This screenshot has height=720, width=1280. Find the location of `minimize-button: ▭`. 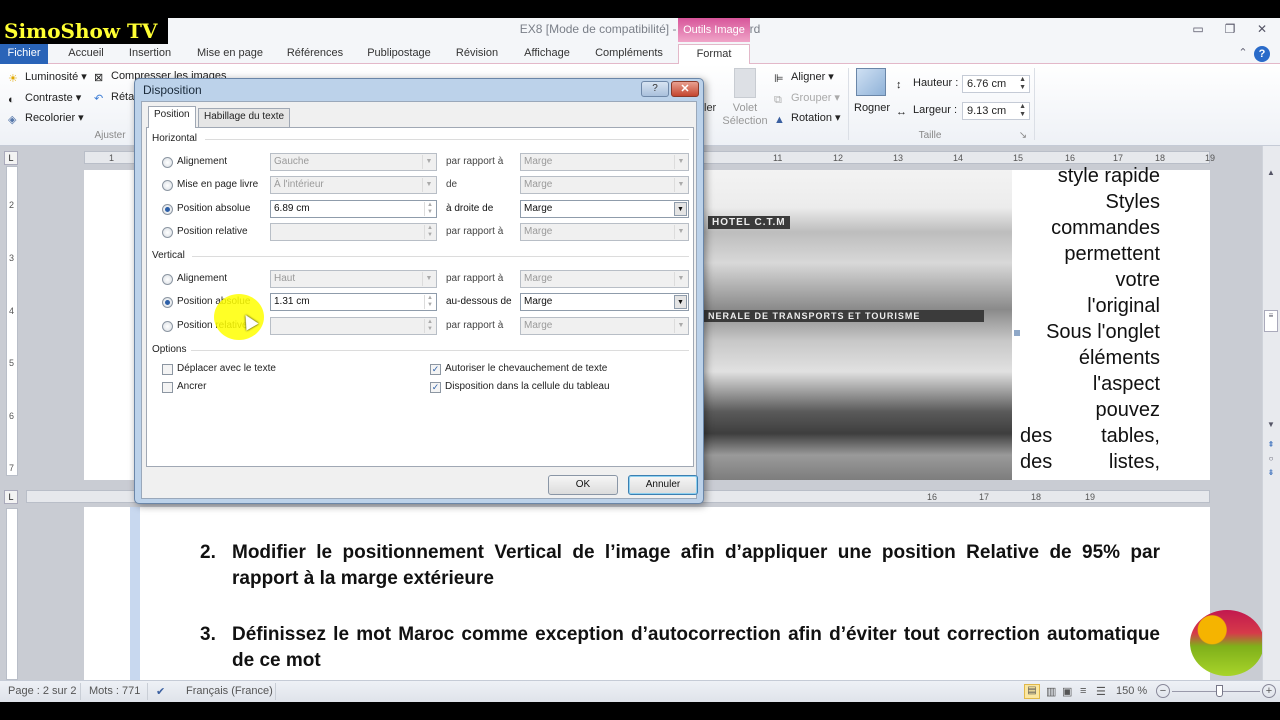

minimize-button: ▭ is located at coordinates (1198, 30).